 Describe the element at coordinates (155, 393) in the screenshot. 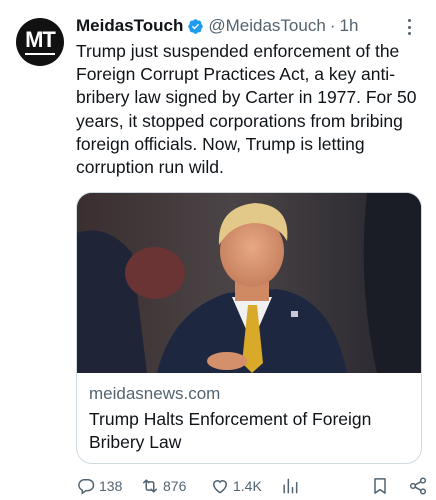

I see `card-domain: meidasnews.com` at that location.